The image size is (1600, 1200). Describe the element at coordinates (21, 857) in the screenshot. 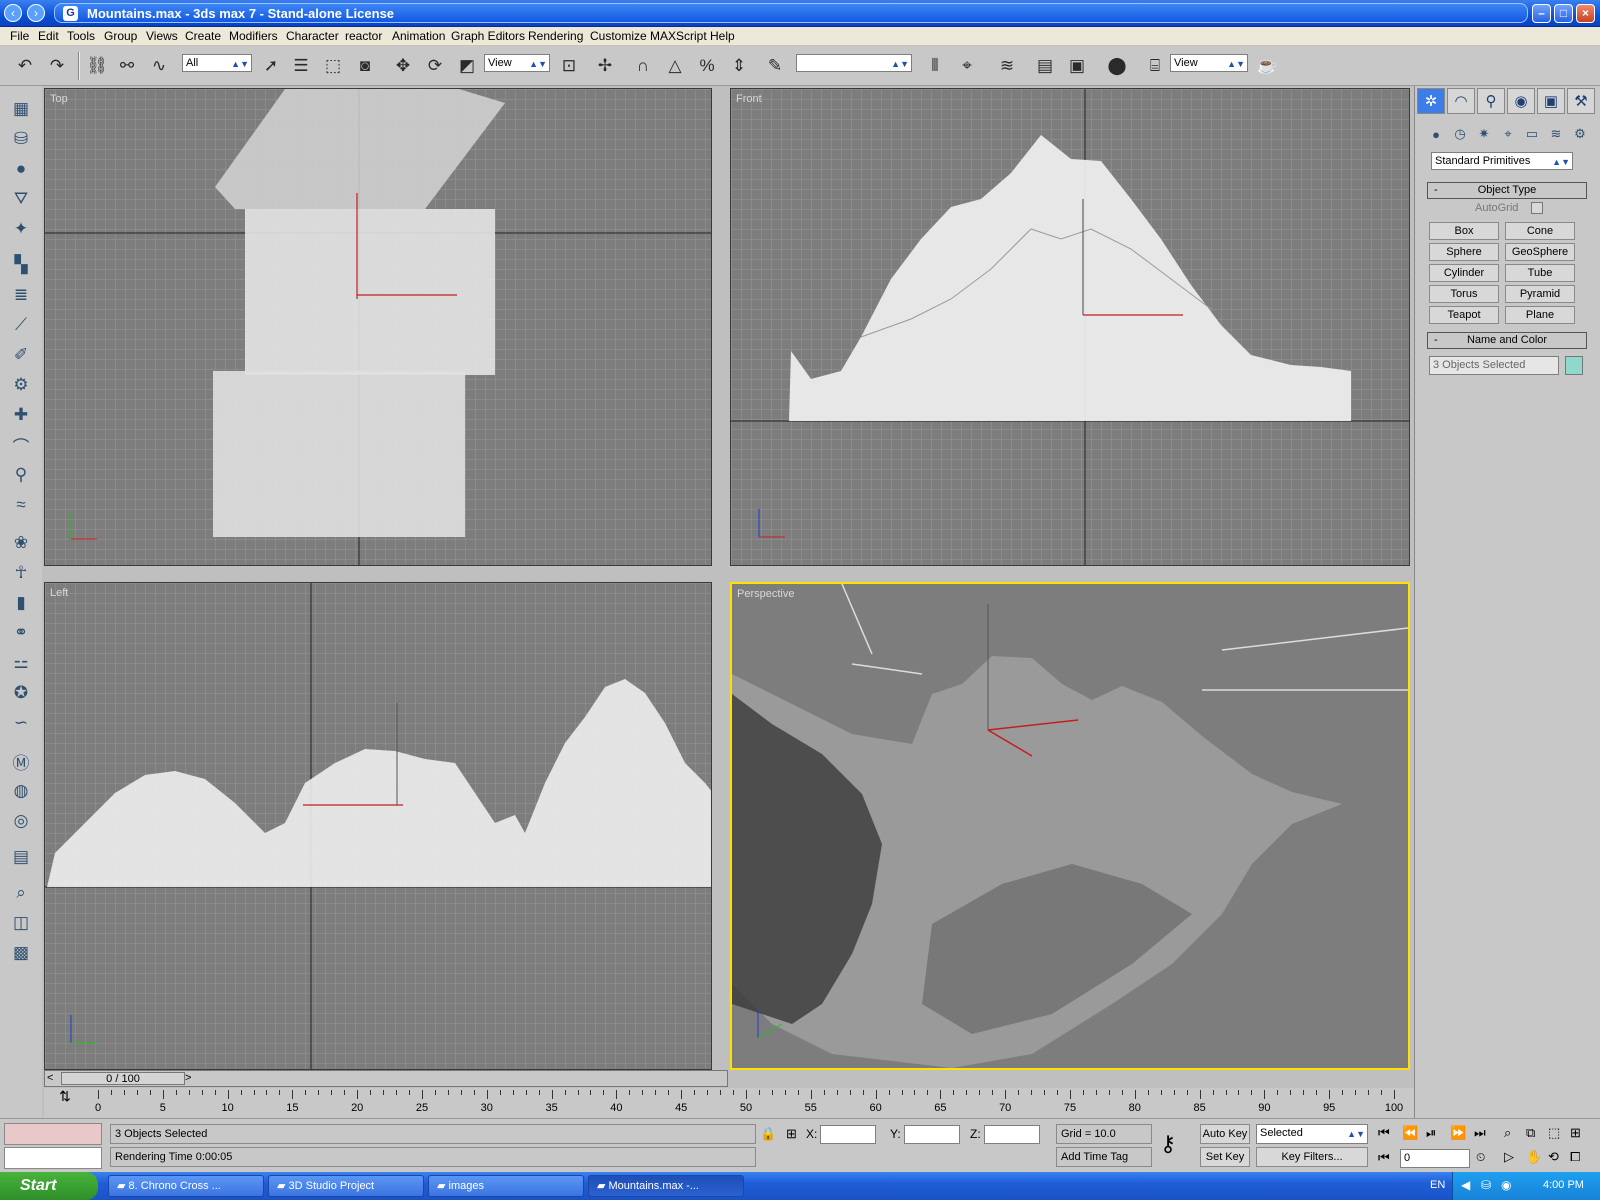

I see `list-panel-icon: ▤` at that location.